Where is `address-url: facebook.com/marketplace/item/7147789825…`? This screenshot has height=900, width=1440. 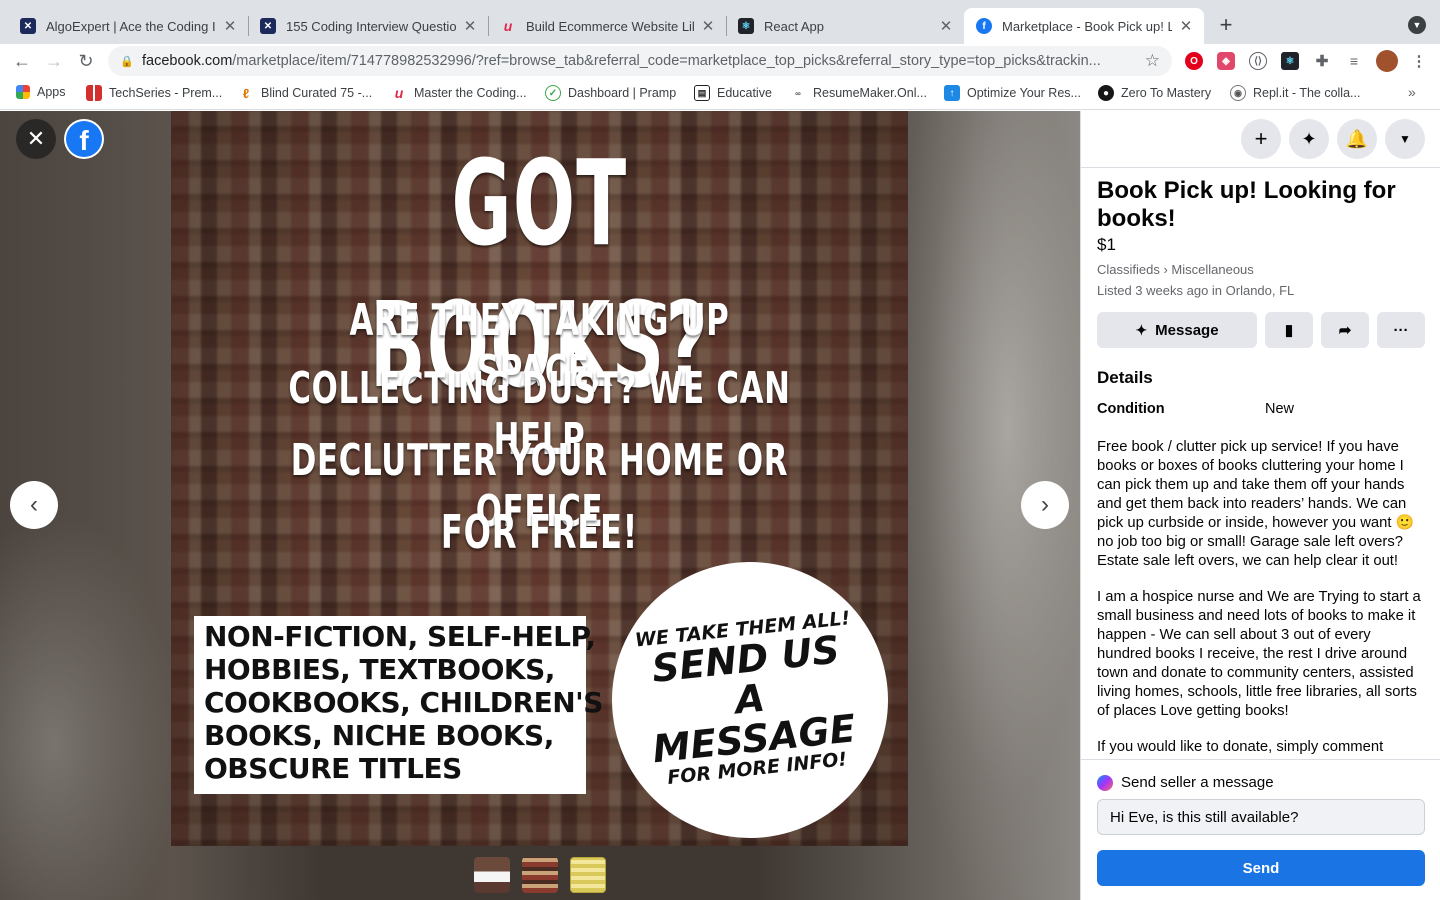
address-url: facebook.com/marketplace/item/7147789825… is located at coordinates (639, 61).